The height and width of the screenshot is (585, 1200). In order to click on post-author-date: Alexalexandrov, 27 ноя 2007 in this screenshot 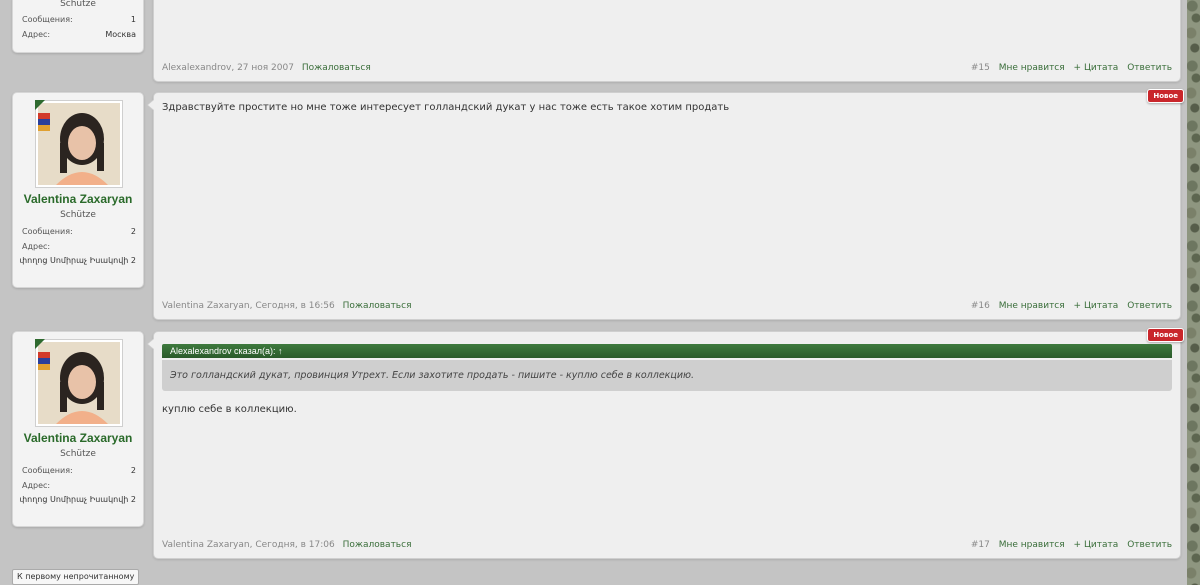, I will do `click(228, 68)`.